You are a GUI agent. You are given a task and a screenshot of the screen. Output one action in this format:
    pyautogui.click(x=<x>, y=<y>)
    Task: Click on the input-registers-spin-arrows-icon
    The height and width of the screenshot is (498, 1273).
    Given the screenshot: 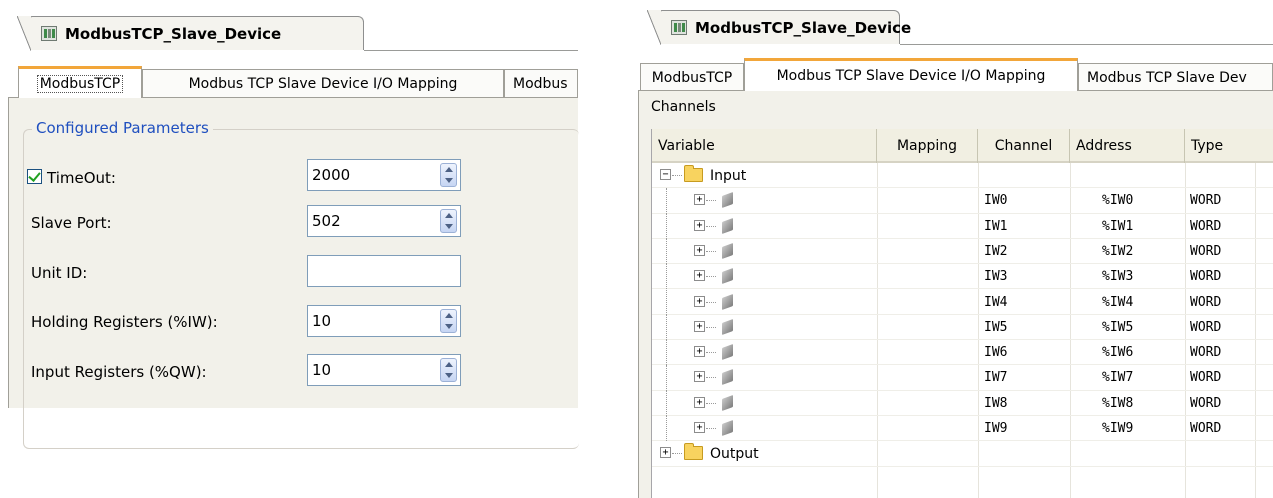 What is the action you would take?
    pyautogui.click(x=448, y=370)
    